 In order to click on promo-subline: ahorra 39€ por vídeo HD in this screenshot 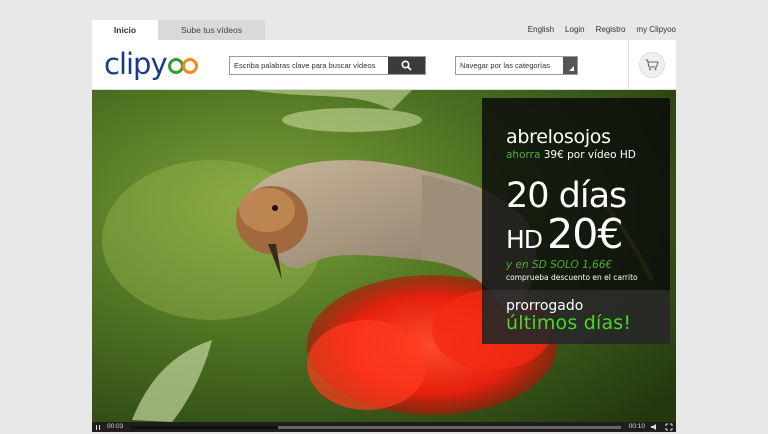, I will do `click(571, 155)`.